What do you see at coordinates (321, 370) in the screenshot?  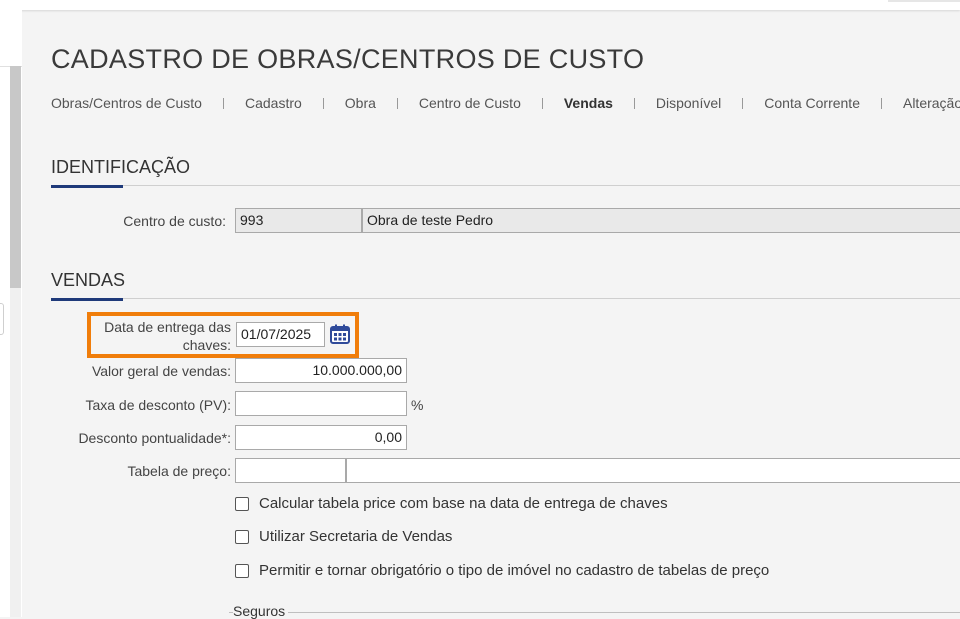 I see `valor-geral-vendas-input: 10.000.000,00` at bounding box center [321, 370].